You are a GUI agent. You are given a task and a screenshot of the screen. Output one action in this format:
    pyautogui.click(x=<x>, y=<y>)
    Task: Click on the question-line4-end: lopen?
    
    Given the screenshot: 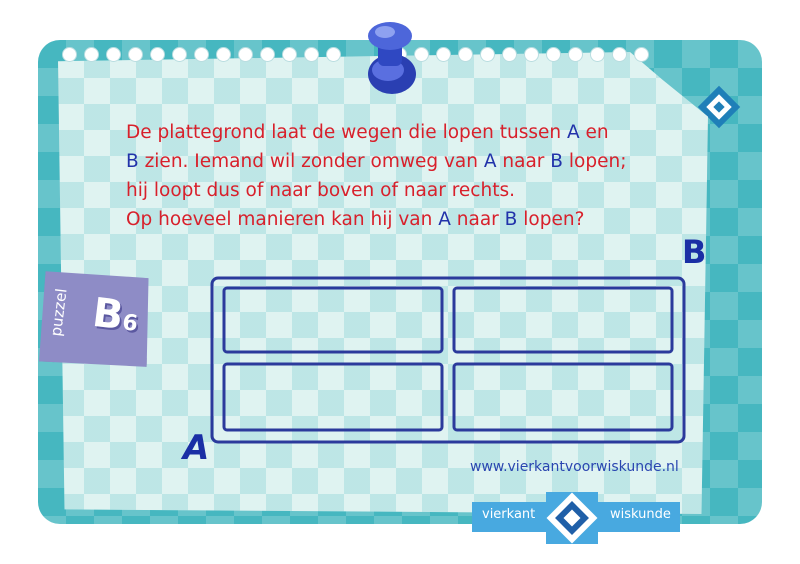 What is the action you would take?
    pyautogui.click(x=551, y=219)
    